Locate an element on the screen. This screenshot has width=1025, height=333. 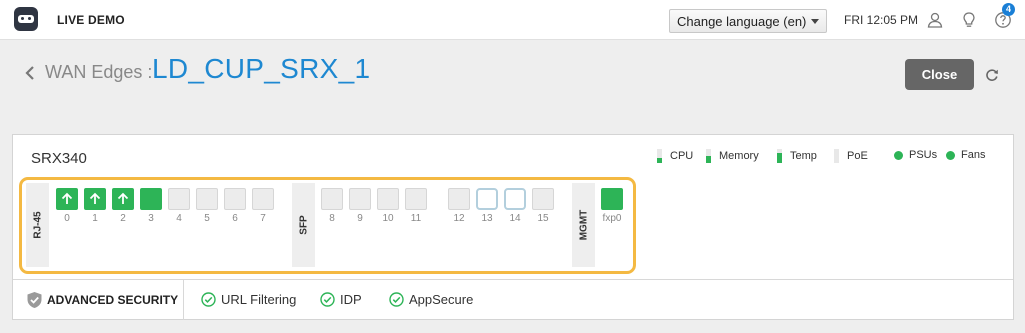
device-model: SRX340 is located at coordinates (59, 158).